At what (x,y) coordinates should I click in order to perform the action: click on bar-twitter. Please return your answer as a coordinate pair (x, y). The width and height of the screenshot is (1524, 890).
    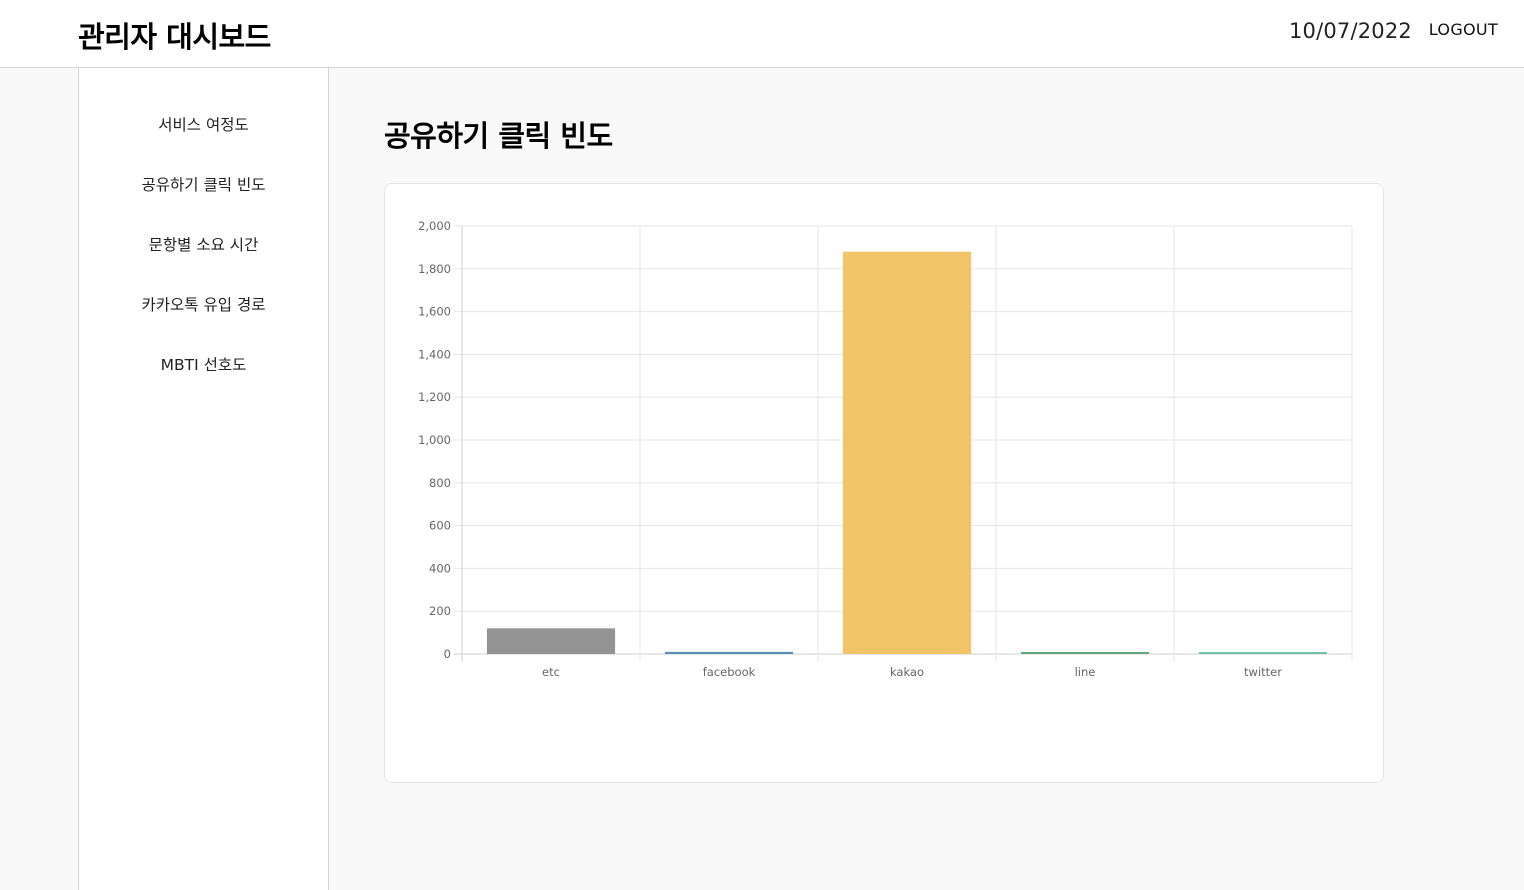
    Looking at the image, I should click on (1263, 653).